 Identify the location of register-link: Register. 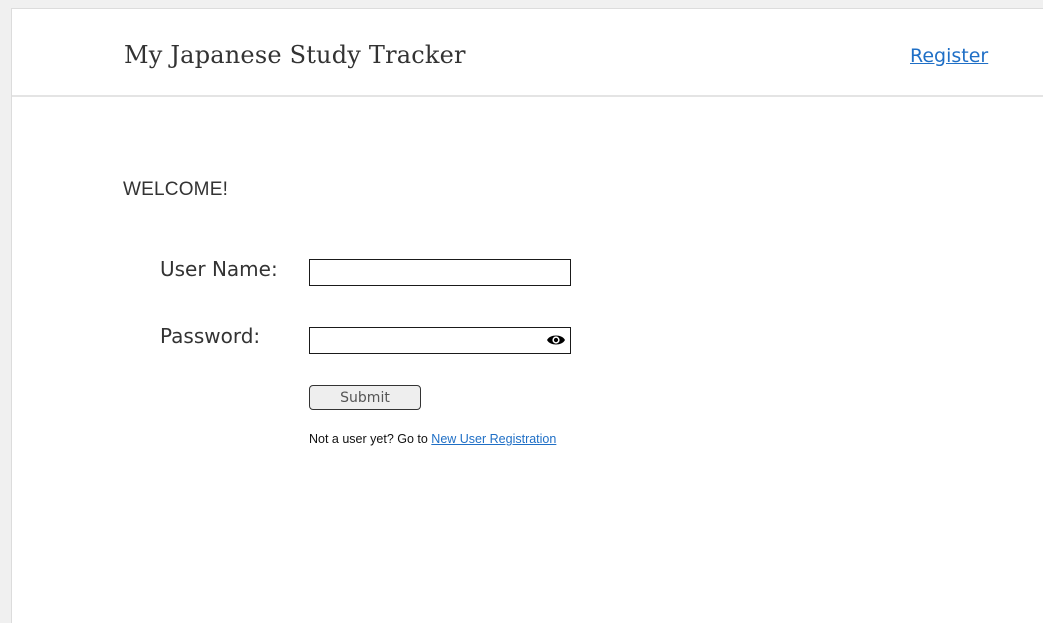
(949, 56).